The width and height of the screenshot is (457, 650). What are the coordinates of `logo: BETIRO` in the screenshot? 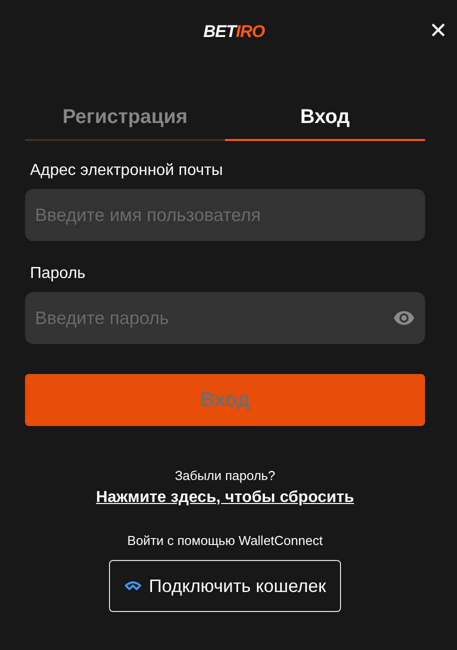 It's located at (234, 32).